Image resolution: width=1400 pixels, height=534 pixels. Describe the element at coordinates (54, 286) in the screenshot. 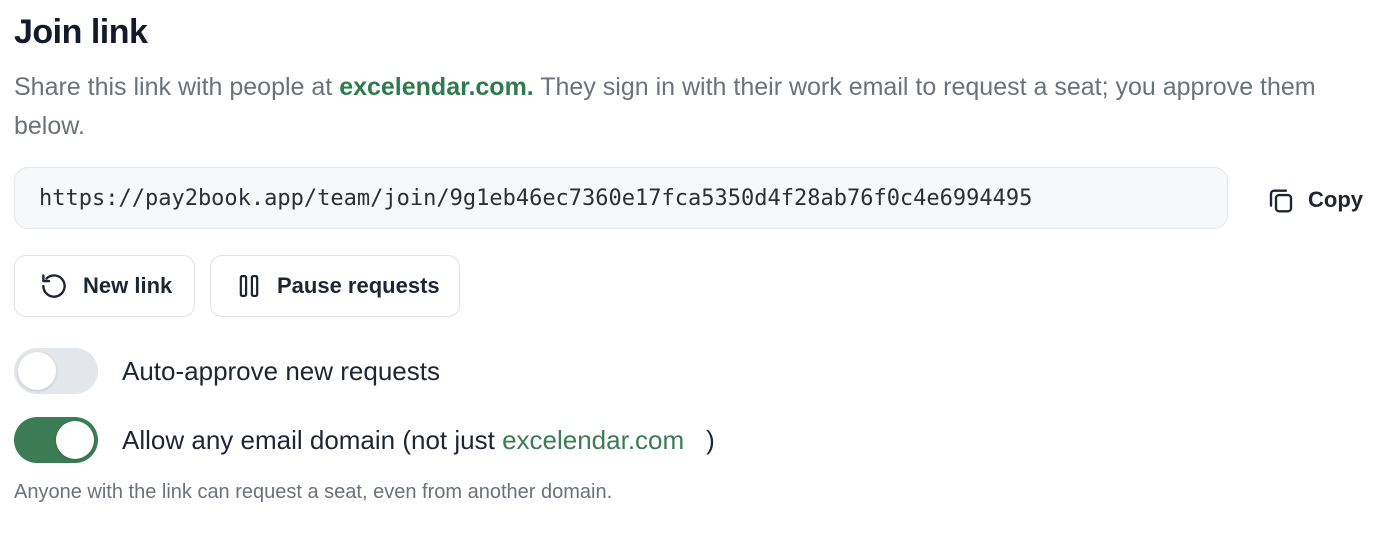

I see `refresh-icon` at that location.